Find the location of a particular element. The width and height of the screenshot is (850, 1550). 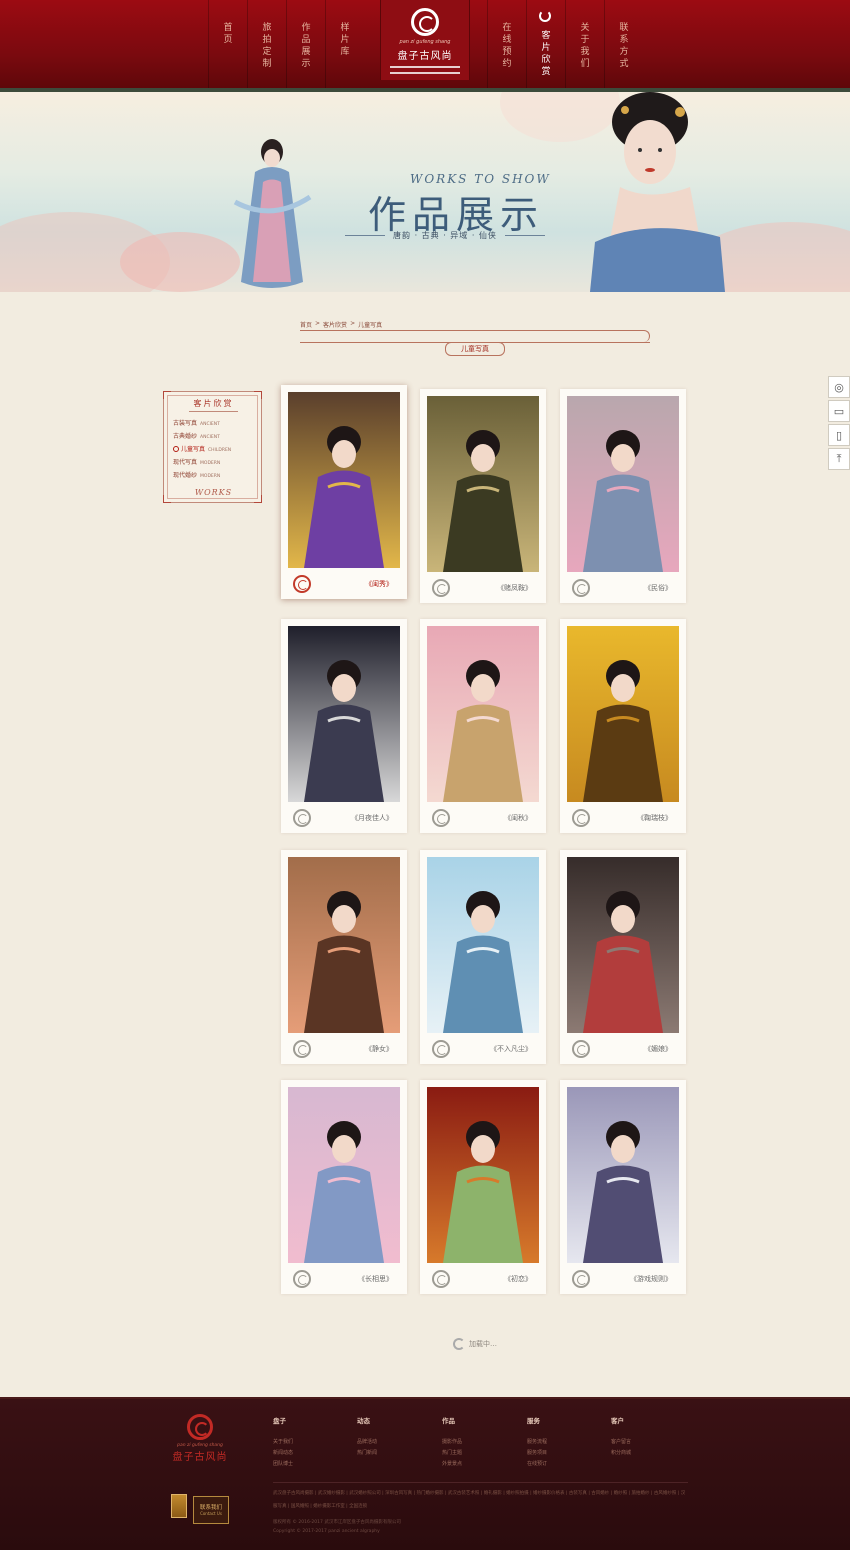

footer-link: 服务项目 is located at coordinates (562, 1453).